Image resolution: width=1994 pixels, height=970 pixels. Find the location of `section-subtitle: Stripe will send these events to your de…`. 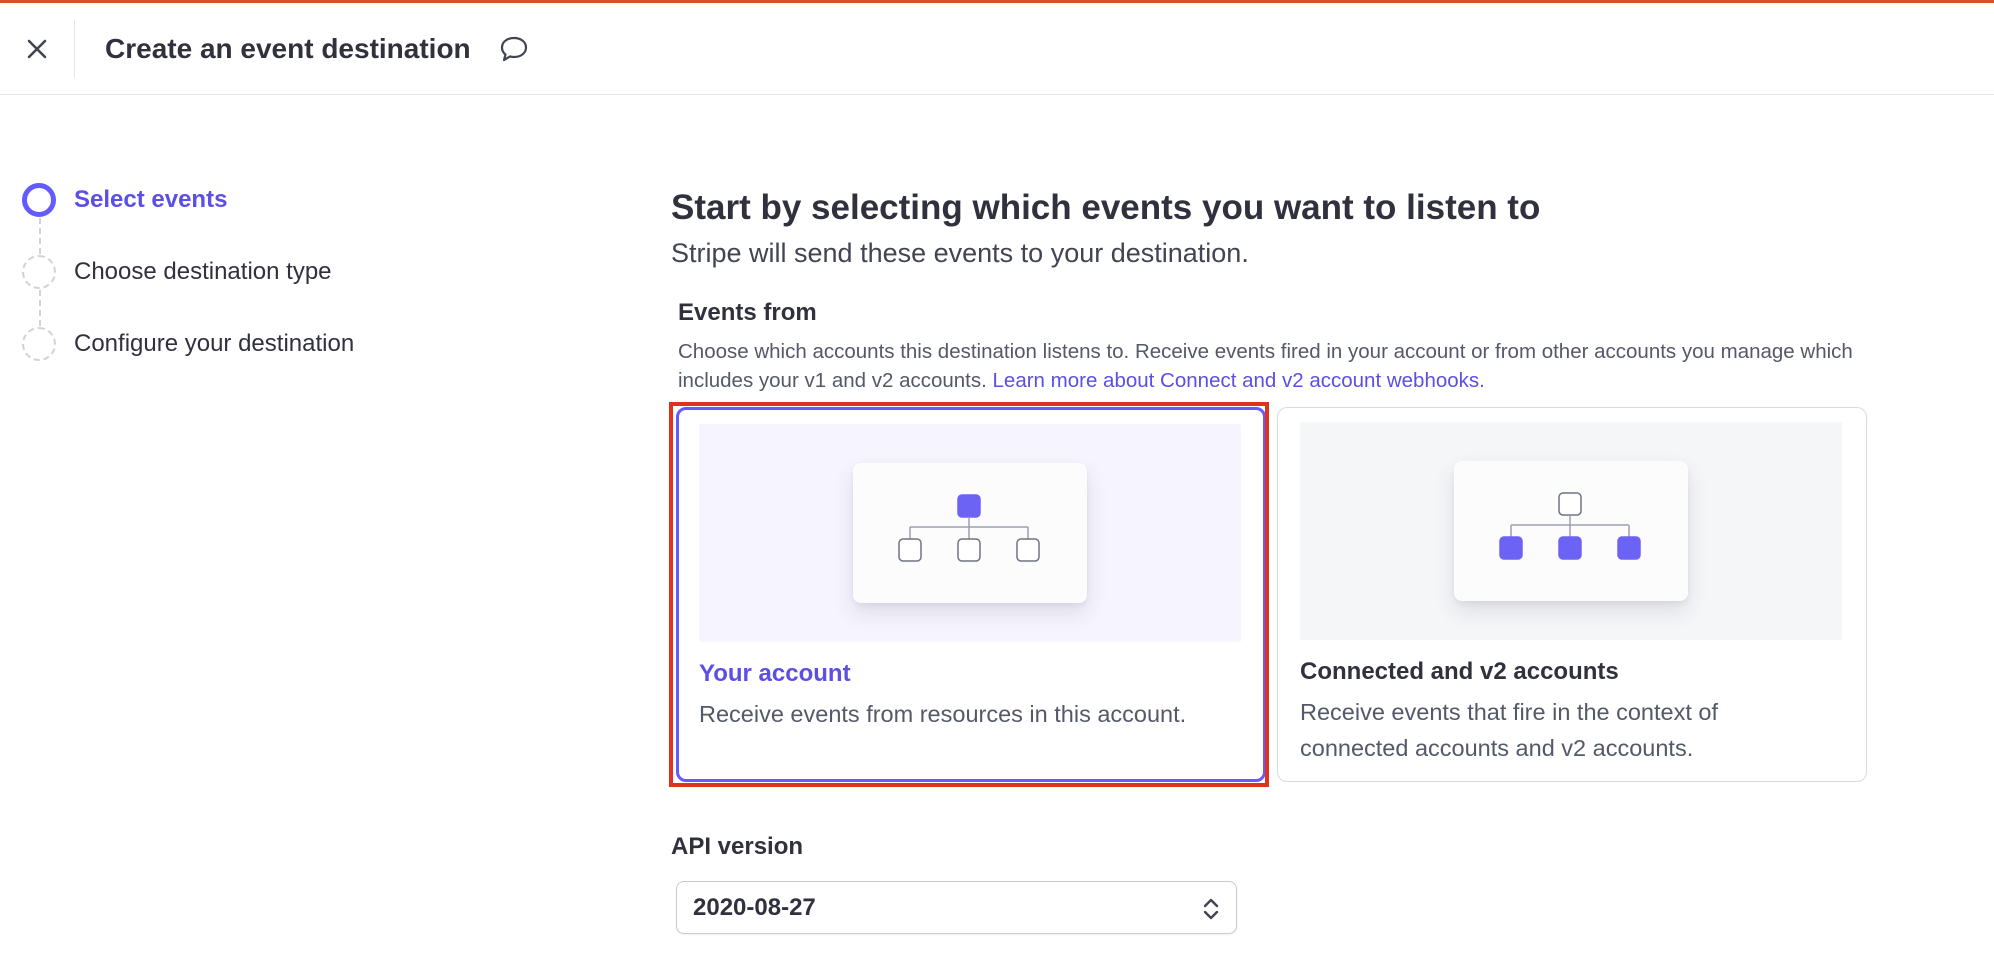

section-subtitle: Stripe will send these events to your de… is located at coordinates (960, 253).